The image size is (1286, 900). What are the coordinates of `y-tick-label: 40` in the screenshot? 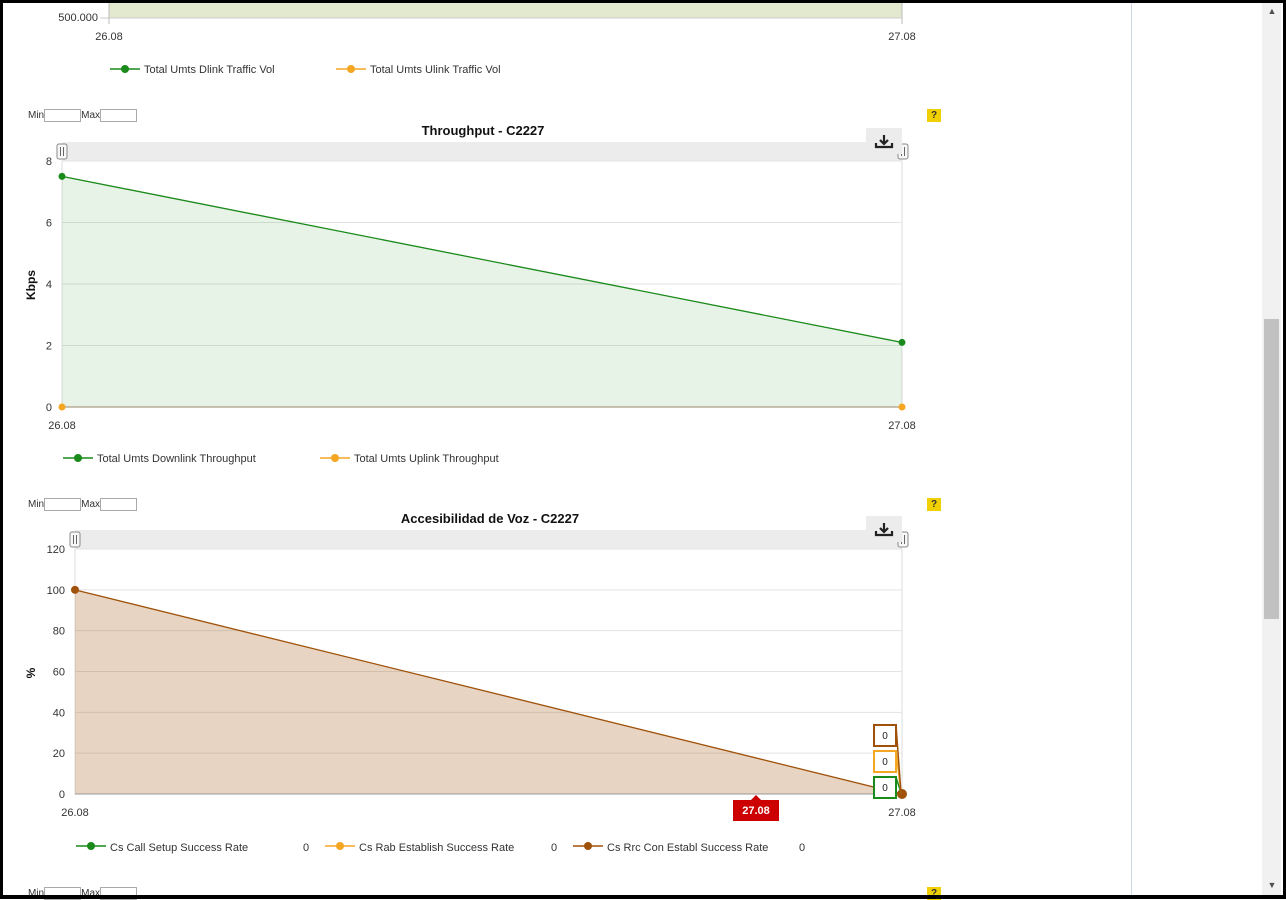 It's located at (59, 713).